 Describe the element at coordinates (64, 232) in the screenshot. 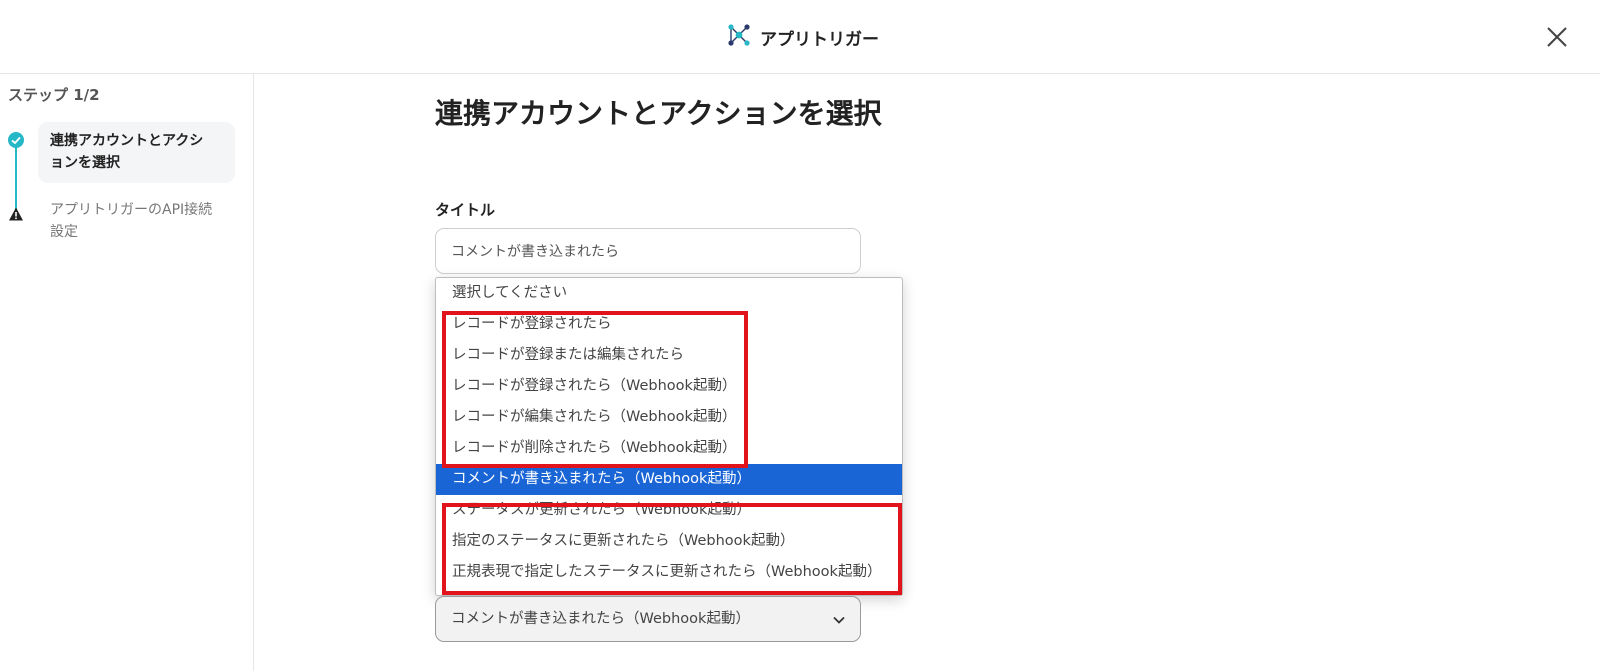

I see `step-label-line: 設定` at that location.